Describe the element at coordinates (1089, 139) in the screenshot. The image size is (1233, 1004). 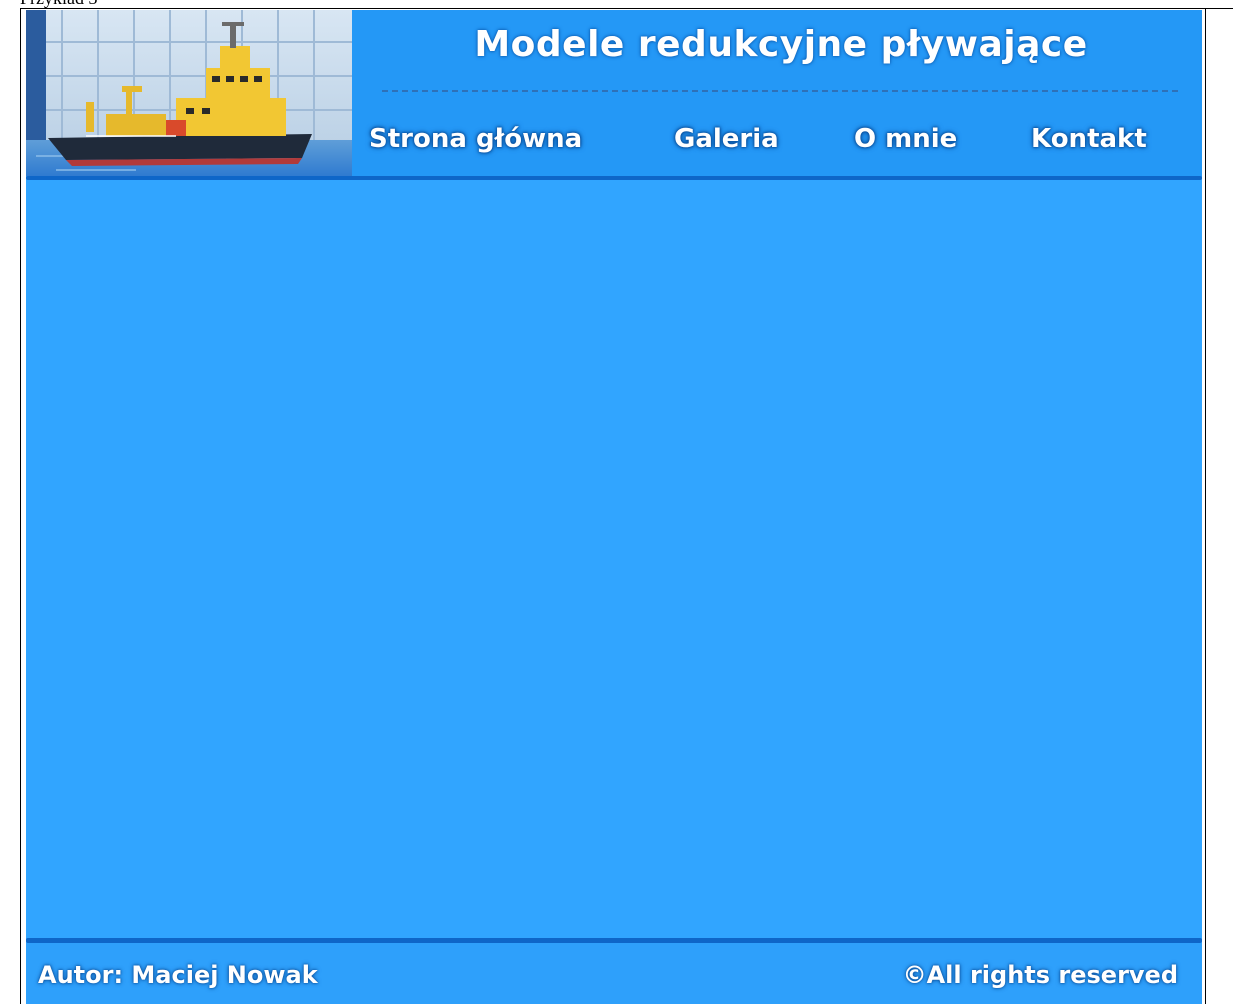
I see `nav-link-contact: Kontakt` at that location.